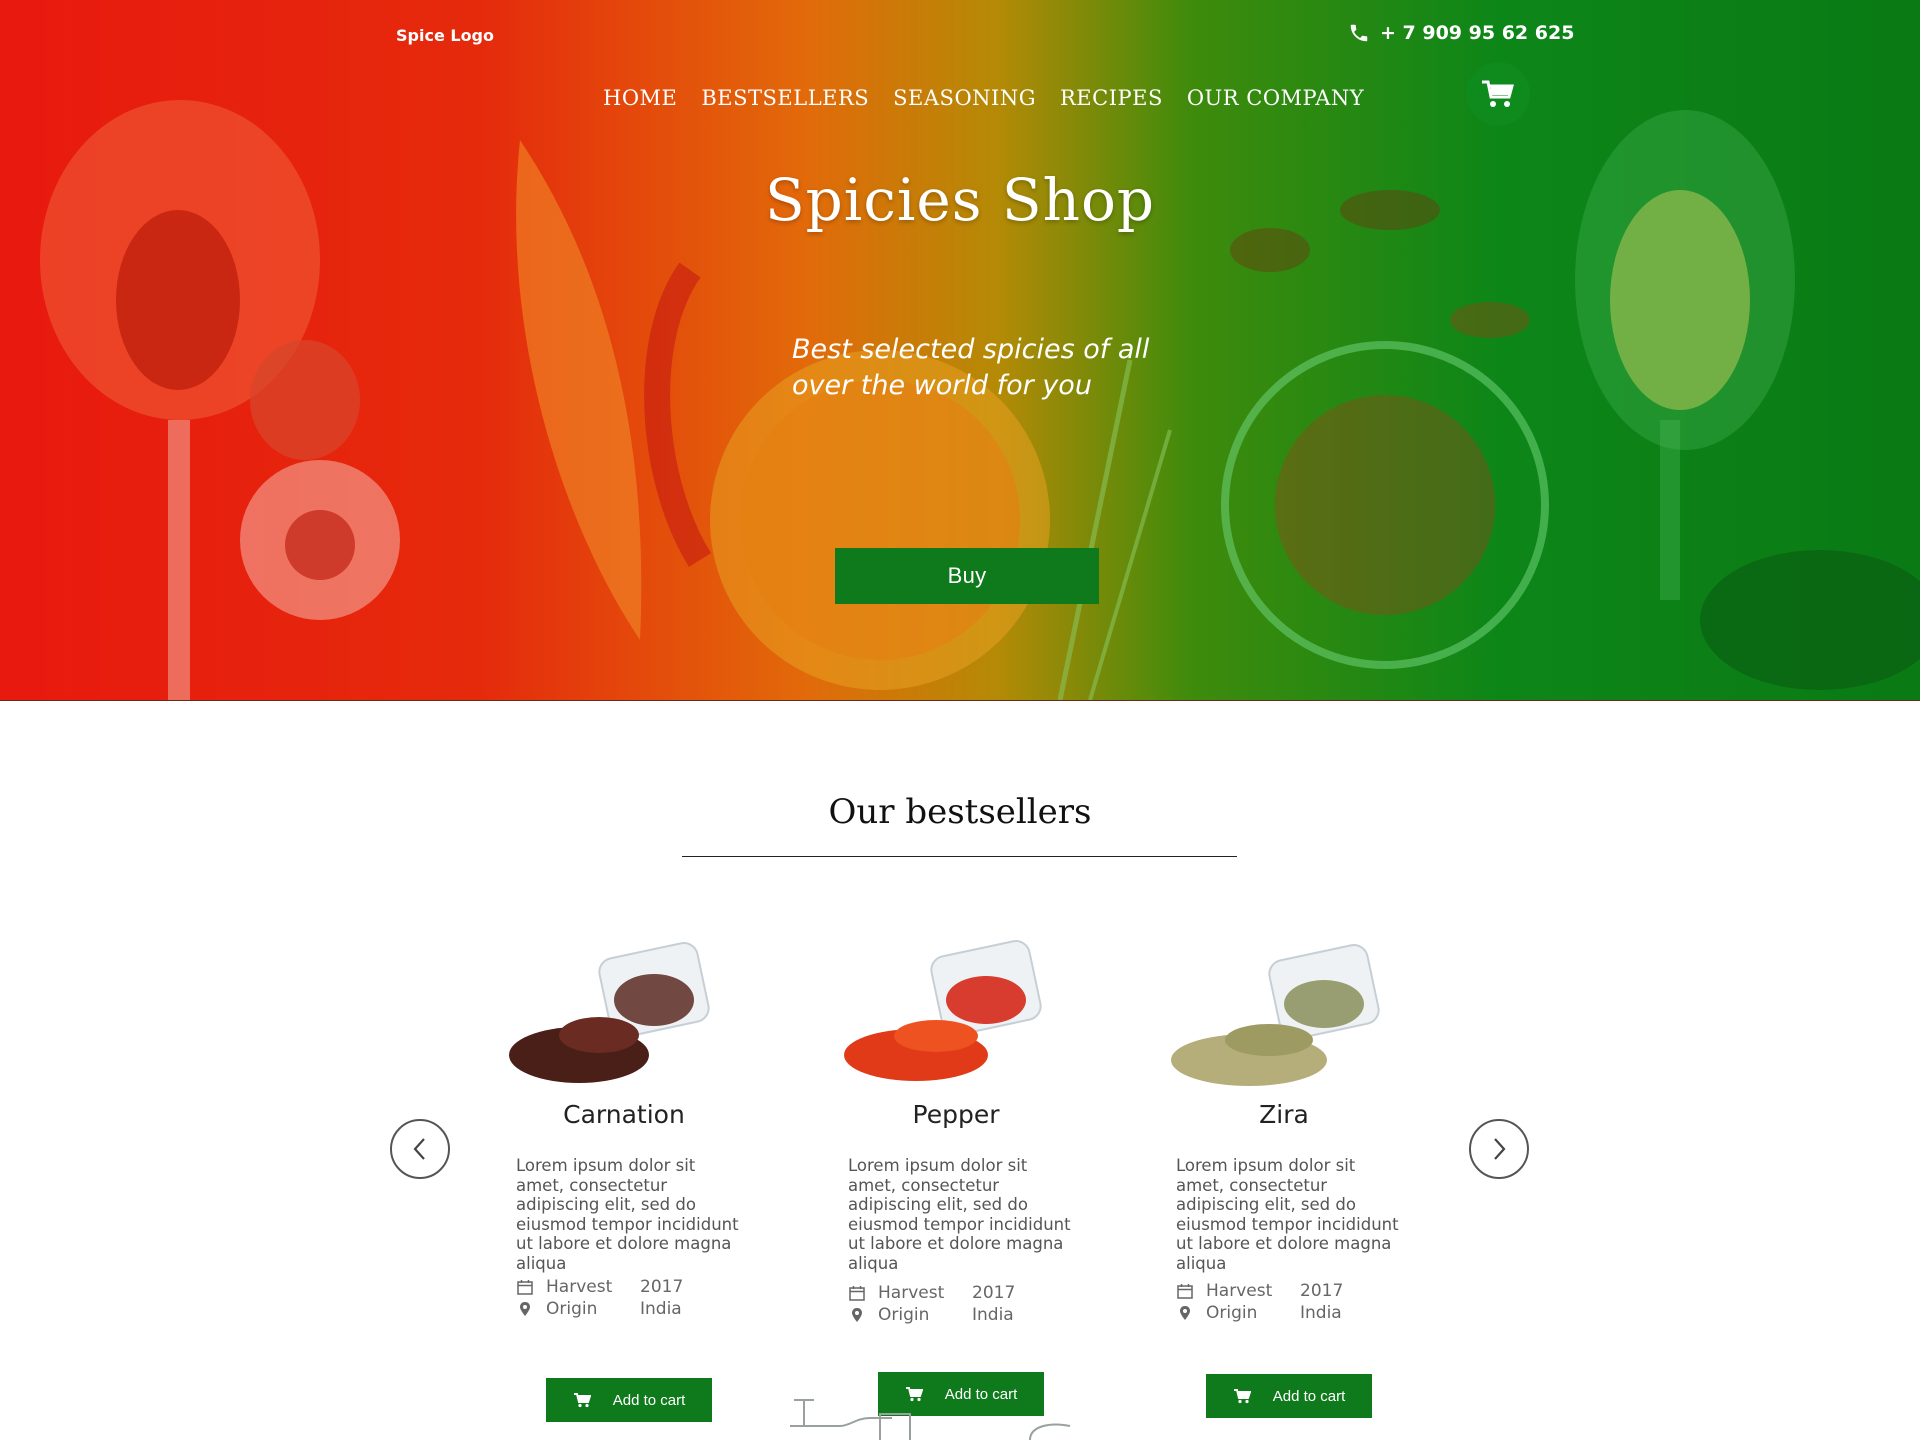 This screenshot has width=1920, height=1440. What do you see at coordinates (640, 98) in the screenshot?
I see `nav-home: HOME` at bounding box center [640, 98].